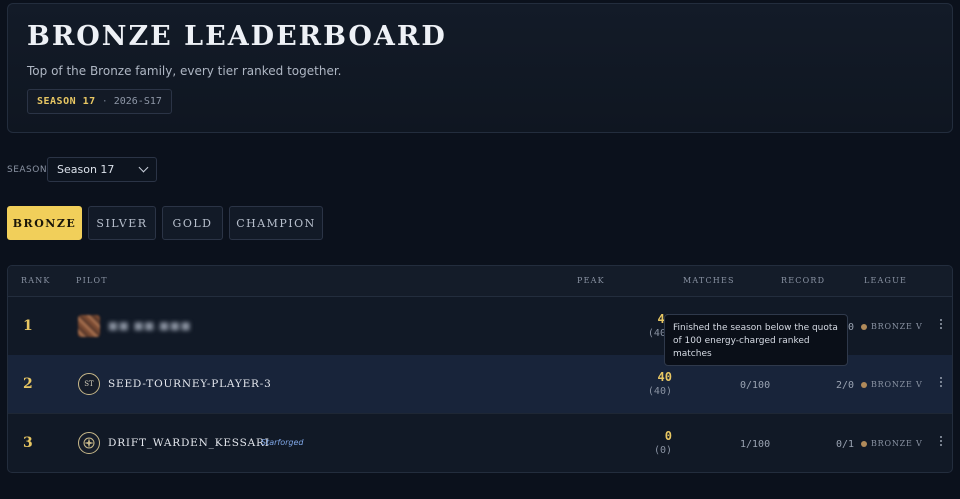 The height and width of the screenshot is (499, 960). I want to click on tab-silver: SILVER, so click(122, 223).